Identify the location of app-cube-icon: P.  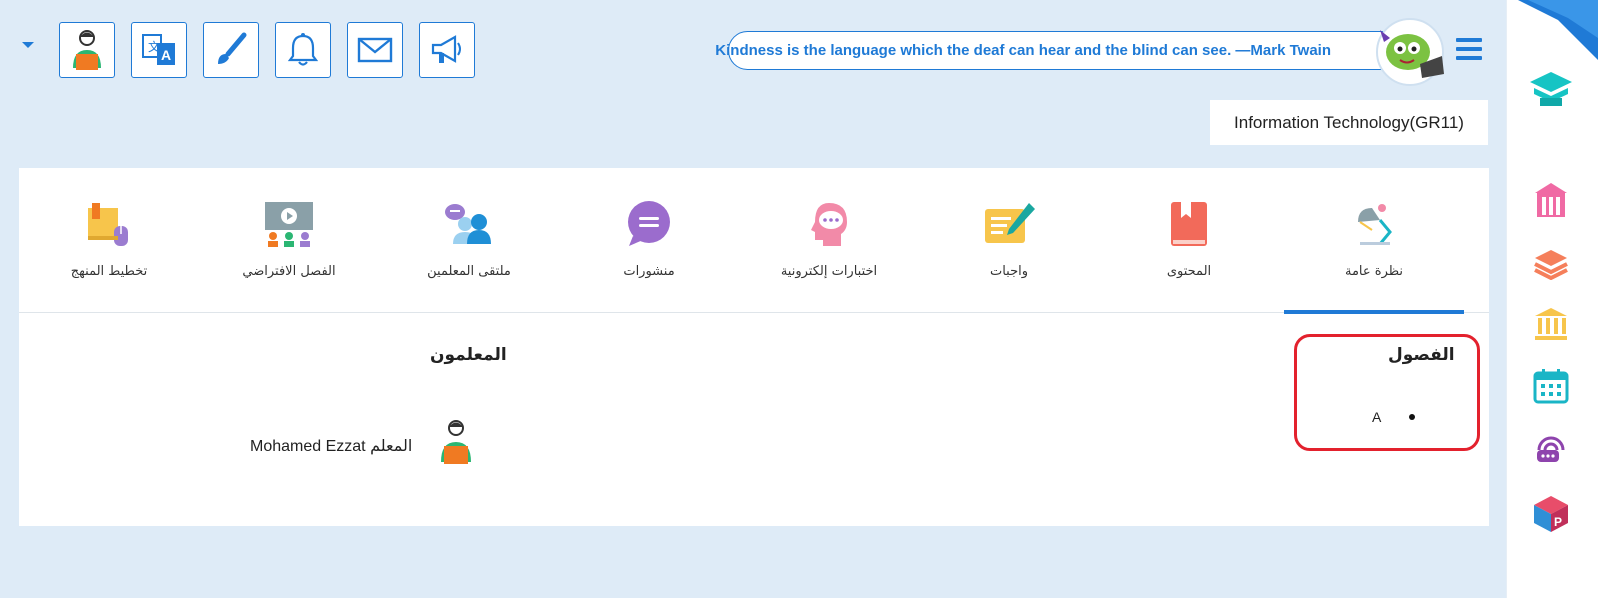
(1551, 514).